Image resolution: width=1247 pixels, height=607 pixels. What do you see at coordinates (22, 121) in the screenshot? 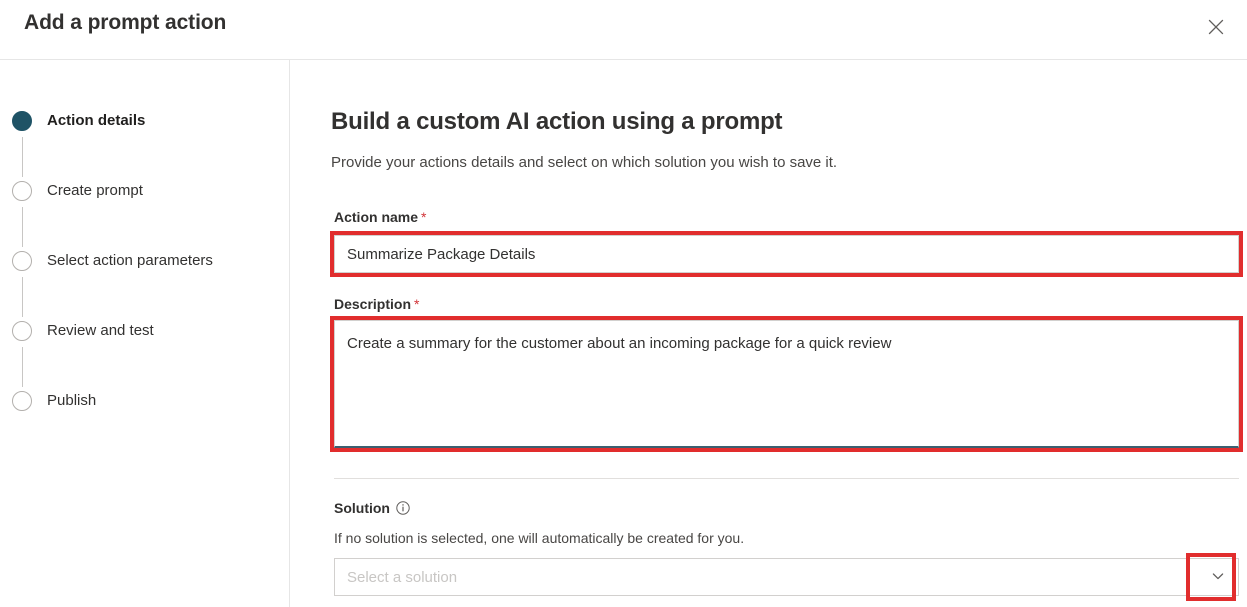
I see `step-dot-active-icon` at bounding box center [22, 121].